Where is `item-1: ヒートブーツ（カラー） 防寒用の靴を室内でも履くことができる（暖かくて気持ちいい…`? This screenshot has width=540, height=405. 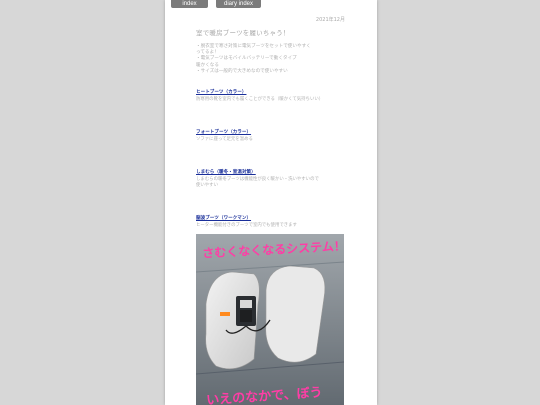 item-1: ヒートブーツ（カラー） 防寒用の靴を室内でも履くことができる（暖かくて気持ちいい… is located at coordinates (270, 90).